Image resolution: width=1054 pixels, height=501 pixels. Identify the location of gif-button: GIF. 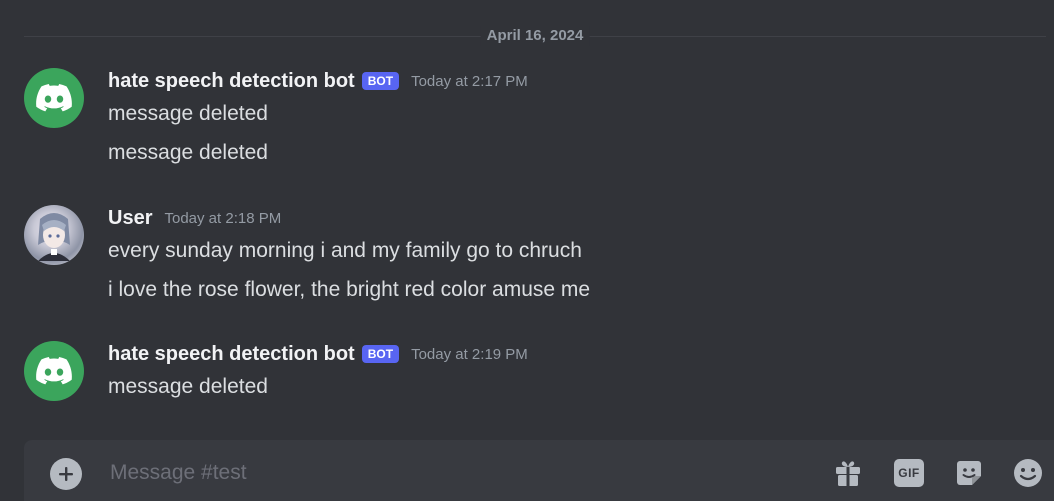
(909, 473).